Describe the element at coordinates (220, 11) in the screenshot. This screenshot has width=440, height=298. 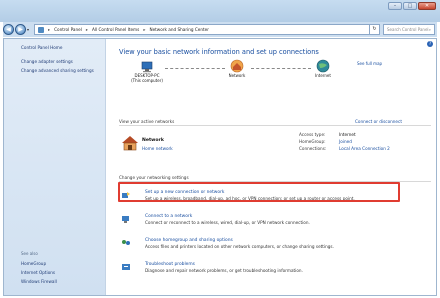
I see `title-bar: – □ ✕` at that location.